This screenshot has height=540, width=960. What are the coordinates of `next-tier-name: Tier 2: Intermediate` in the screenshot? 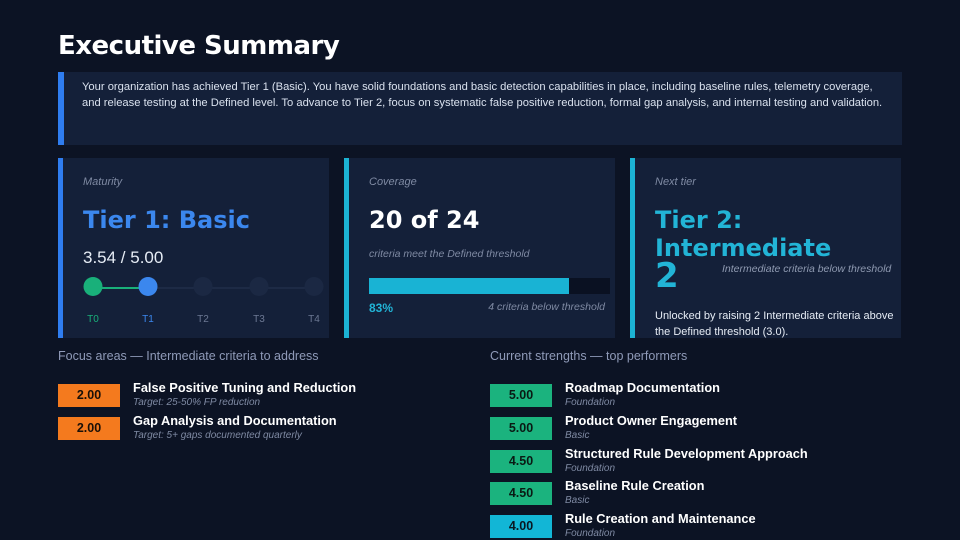 It's located at (743, 234).